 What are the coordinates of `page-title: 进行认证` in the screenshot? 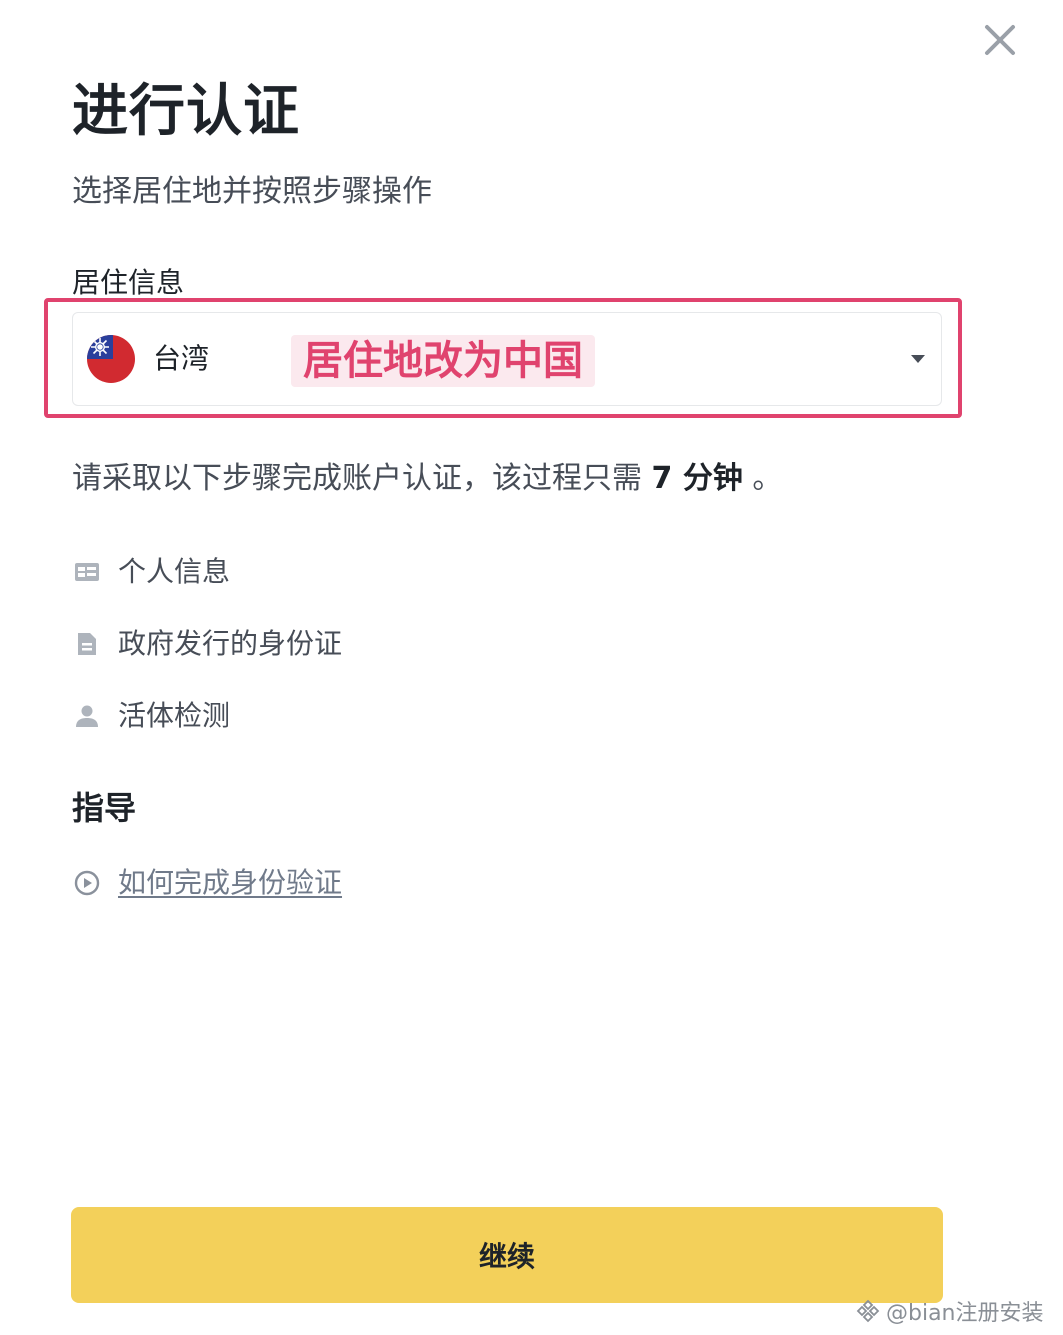 It's located at (186, 111).